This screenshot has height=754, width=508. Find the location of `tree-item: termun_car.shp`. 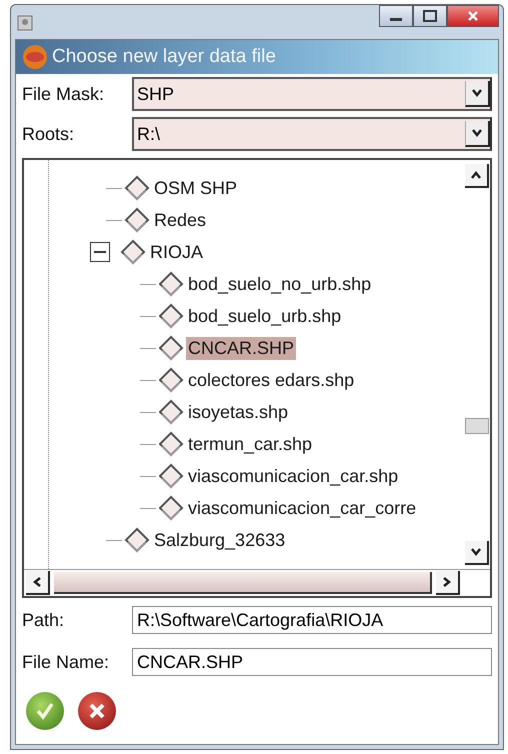

tree-item: termun_car.shp is located at coordinates (250, 444).